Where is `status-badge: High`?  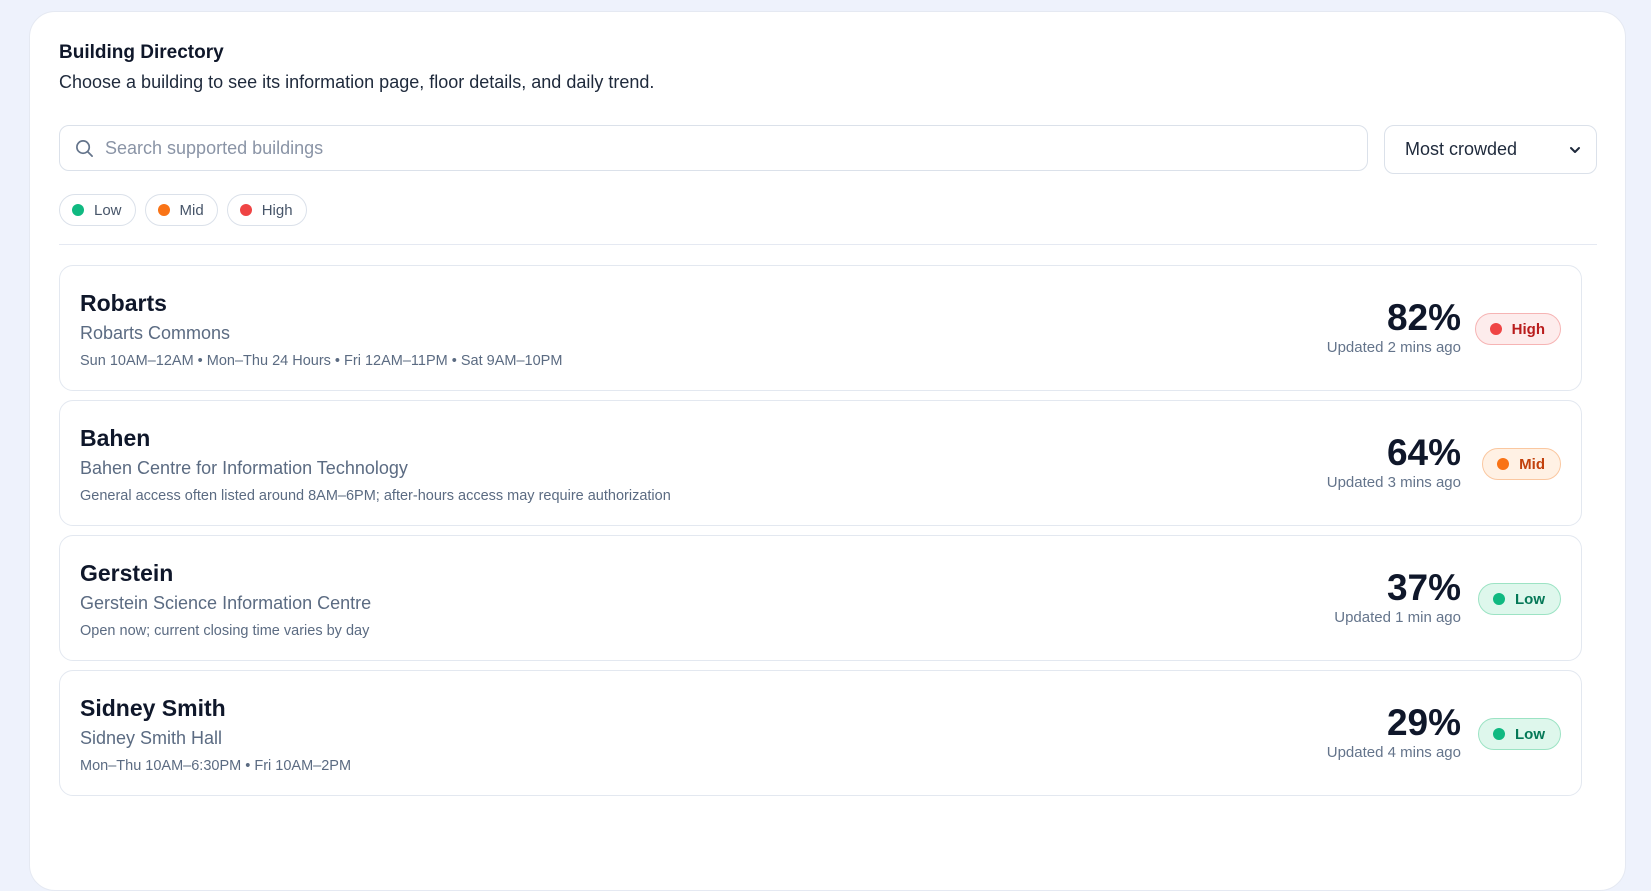
status-badge: High is located at coordinates (1517, 329).